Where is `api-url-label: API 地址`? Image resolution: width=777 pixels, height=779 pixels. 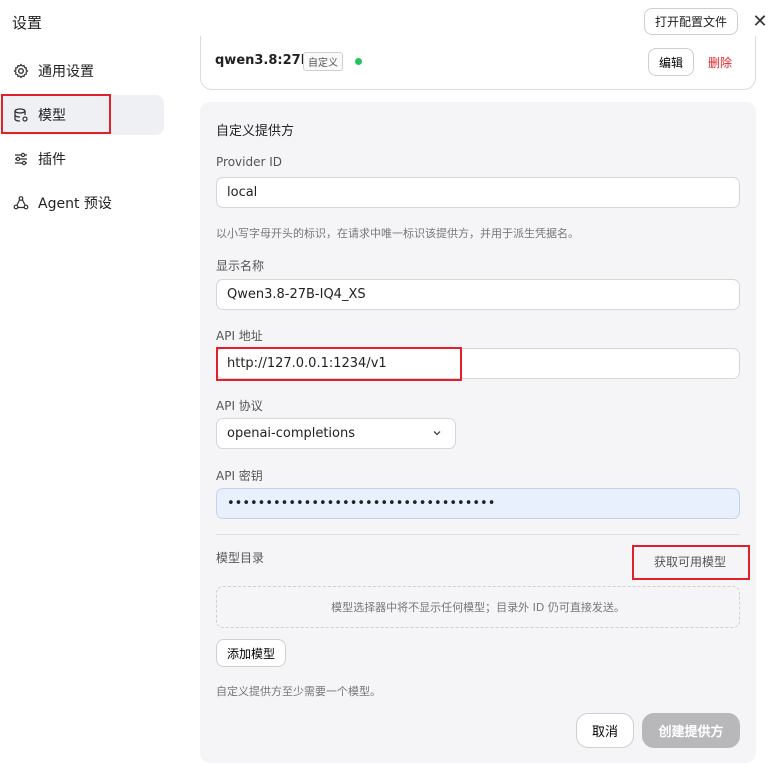
api-url-label: API 地址 is located at coordinates (239, 336).